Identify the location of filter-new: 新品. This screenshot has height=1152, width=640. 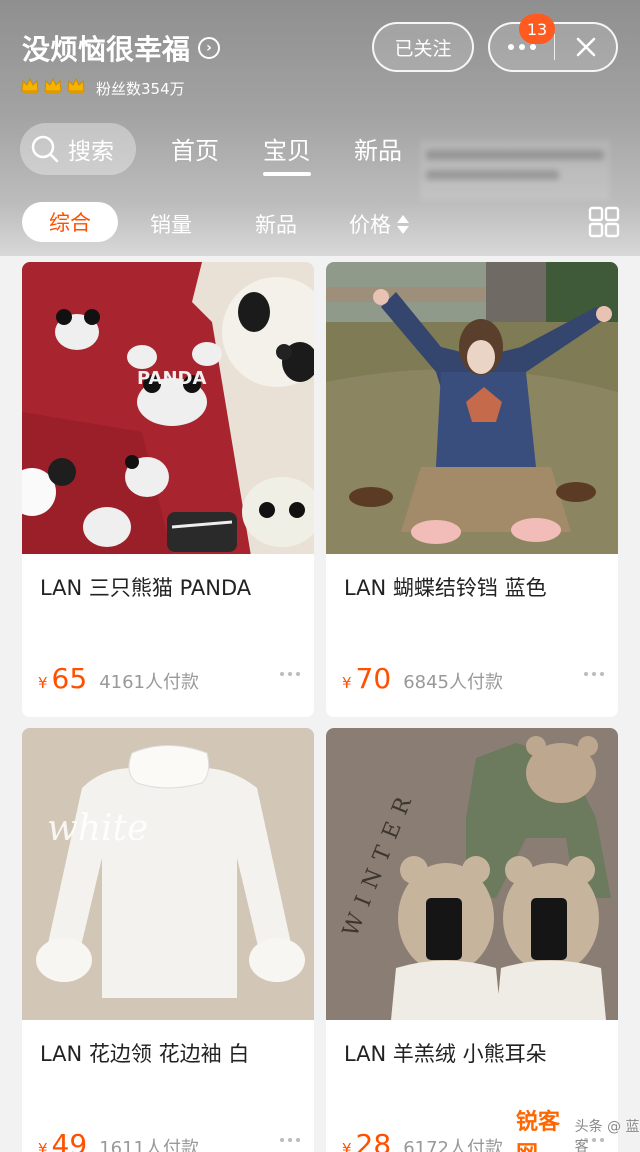
(276, 224).